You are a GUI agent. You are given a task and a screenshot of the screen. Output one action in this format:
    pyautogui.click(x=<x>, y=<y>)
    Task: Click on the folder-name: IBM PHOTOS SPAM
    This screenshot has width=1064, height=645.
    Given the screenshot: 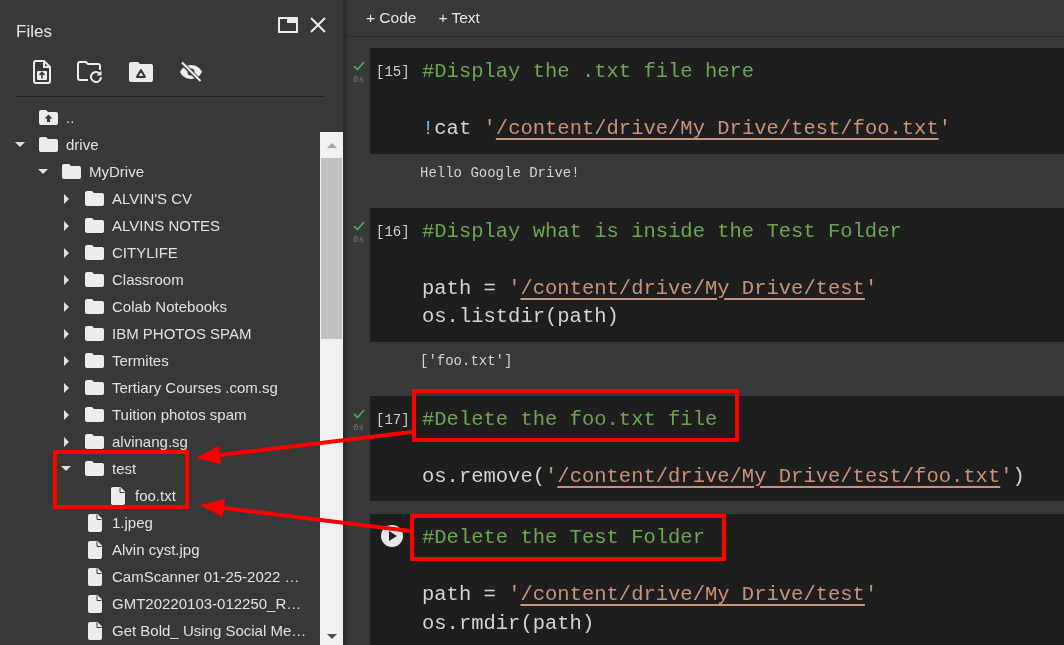 What is the action you would take?
    pyautogui.click(x=182, y=333)
    